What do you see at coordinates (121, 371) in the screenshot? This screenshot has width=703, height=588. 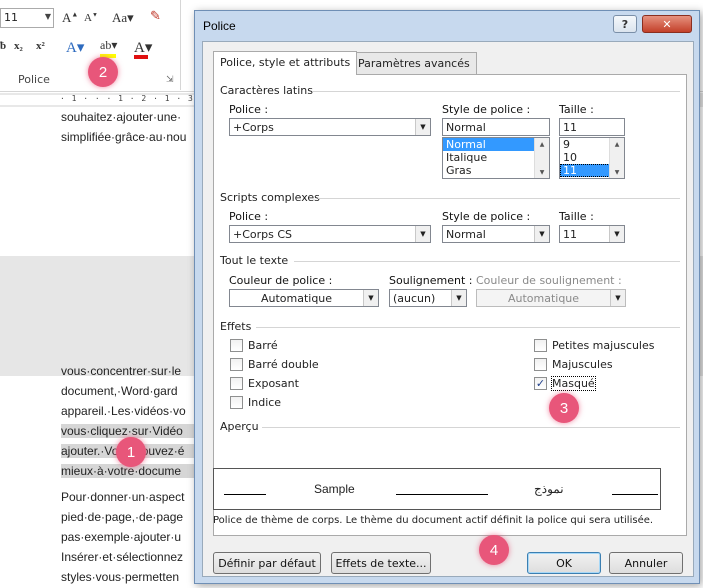 I see `doc-line: vous·concentrer·sur·le` at bounding box center [121, 371].